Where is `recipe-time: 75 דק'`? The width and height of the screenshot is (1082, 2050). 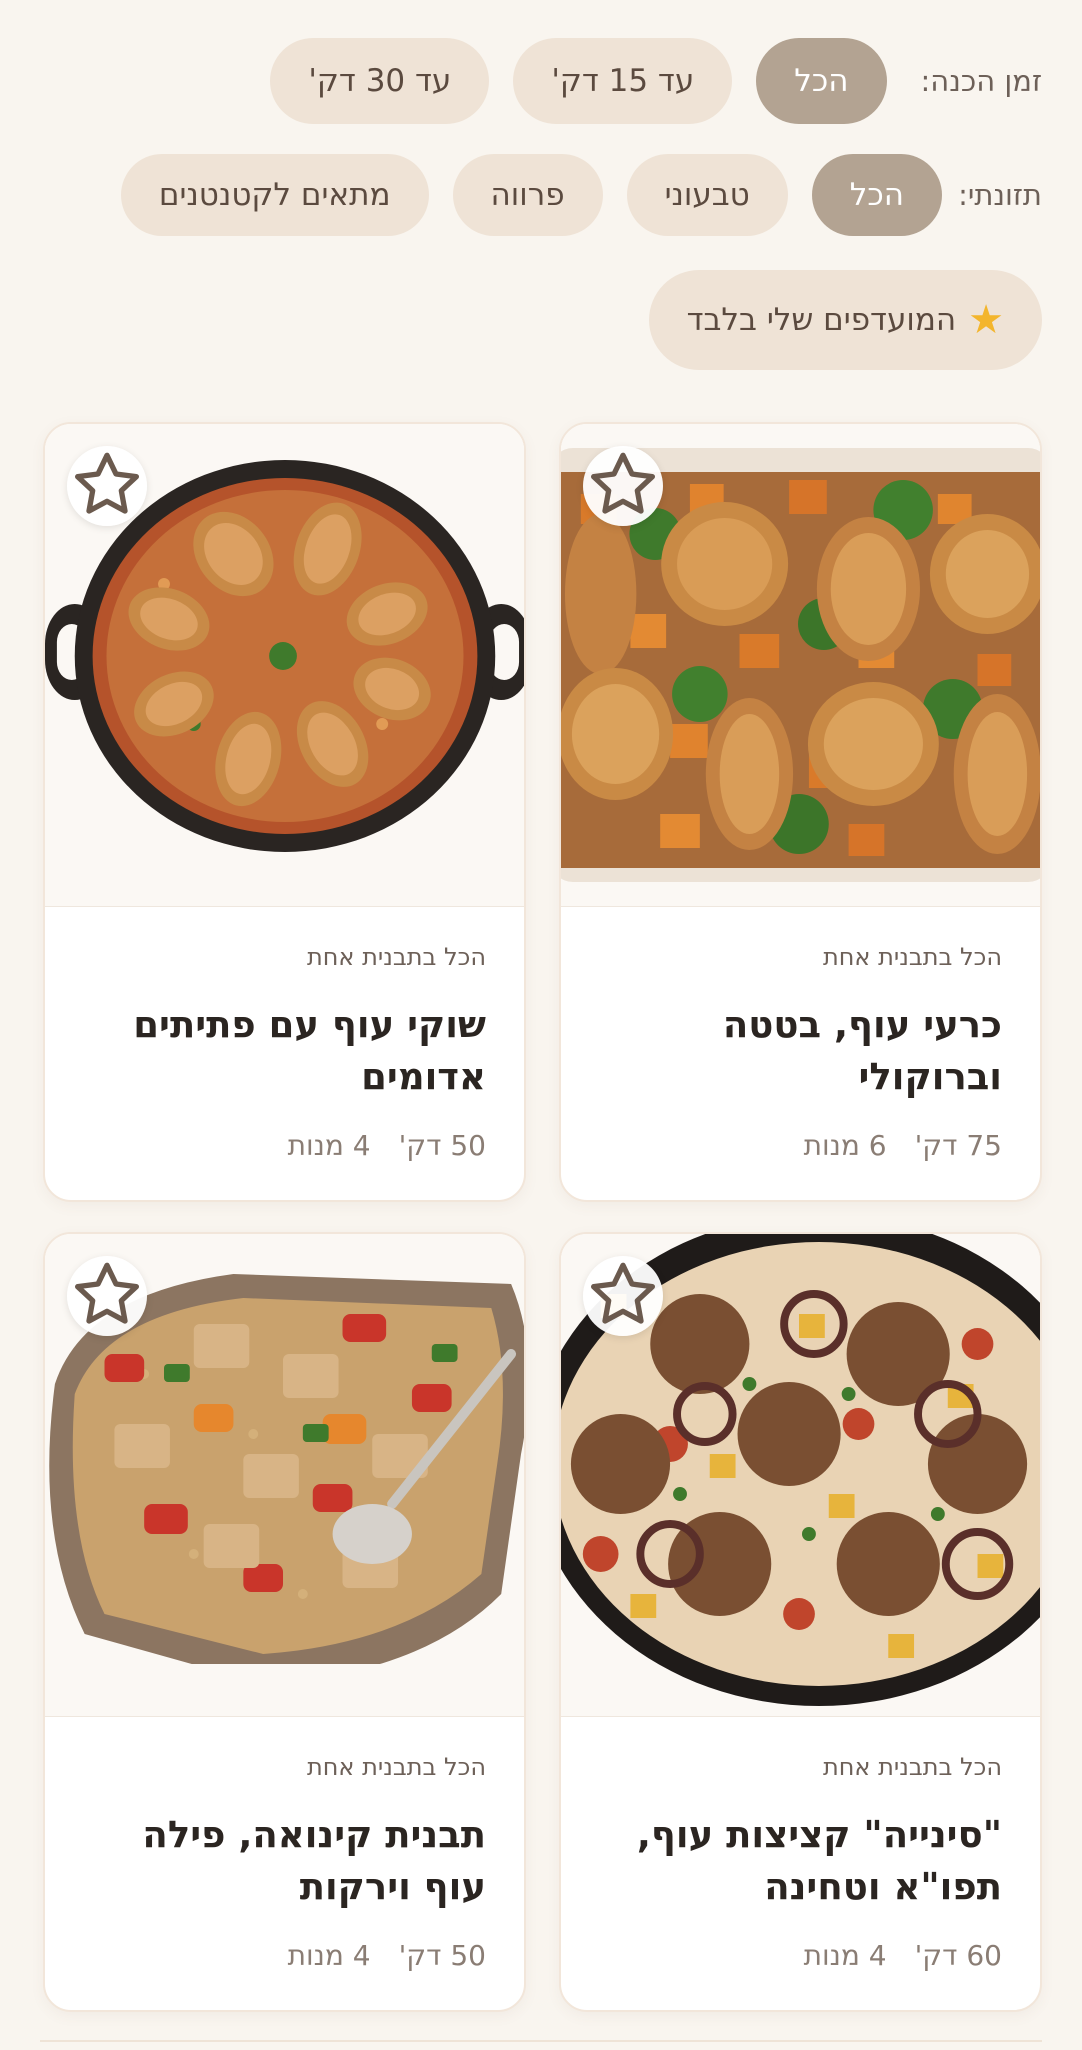
recipe-time: 75 דק' is located at coordinates (958, 1145).